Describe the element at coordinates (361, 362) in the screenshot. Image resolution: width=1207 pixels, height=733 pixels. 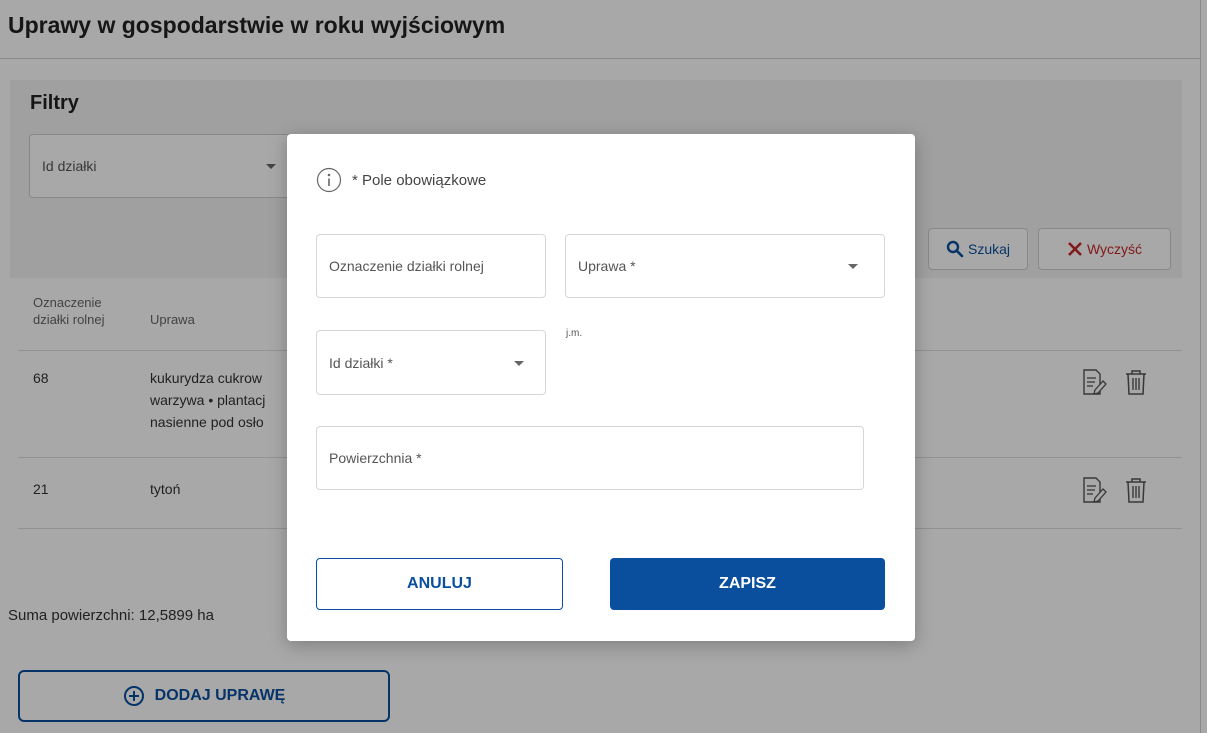
I see `id-dzialki-label: Id działki *` at that location.